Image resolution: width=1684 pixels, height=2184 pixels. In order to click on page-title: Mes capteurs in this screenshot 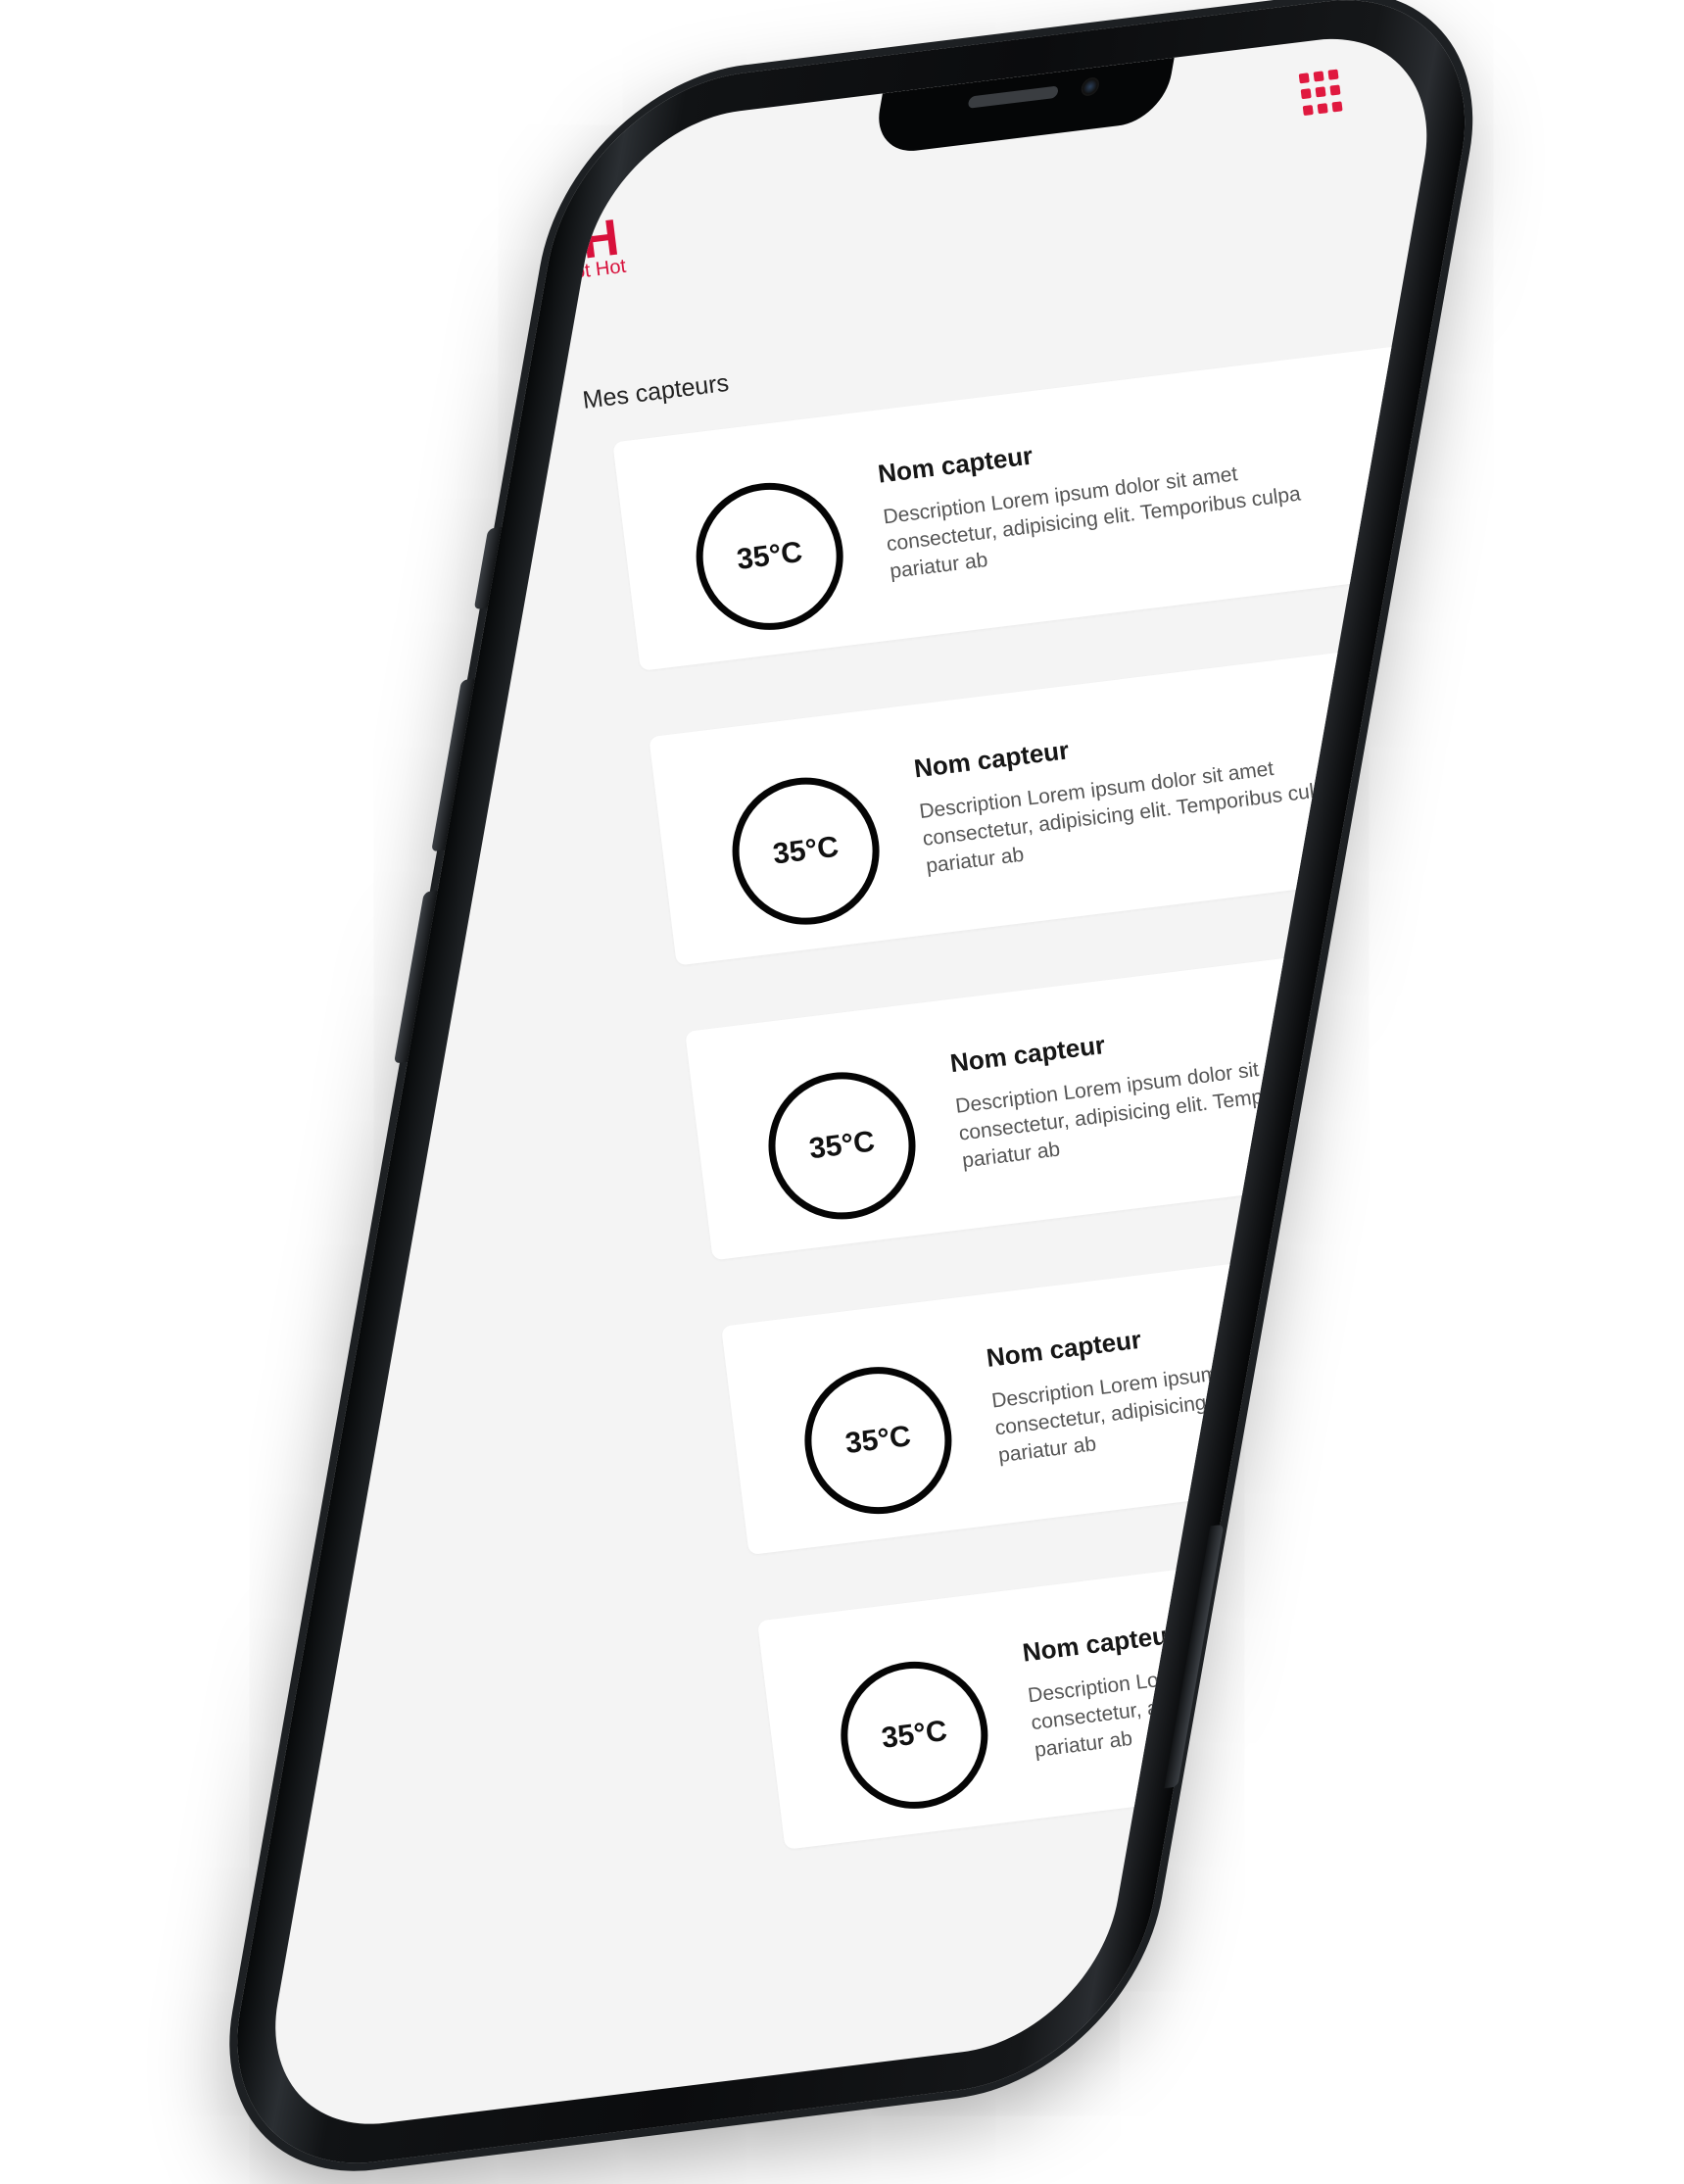, I will do `click(656, 391)`.